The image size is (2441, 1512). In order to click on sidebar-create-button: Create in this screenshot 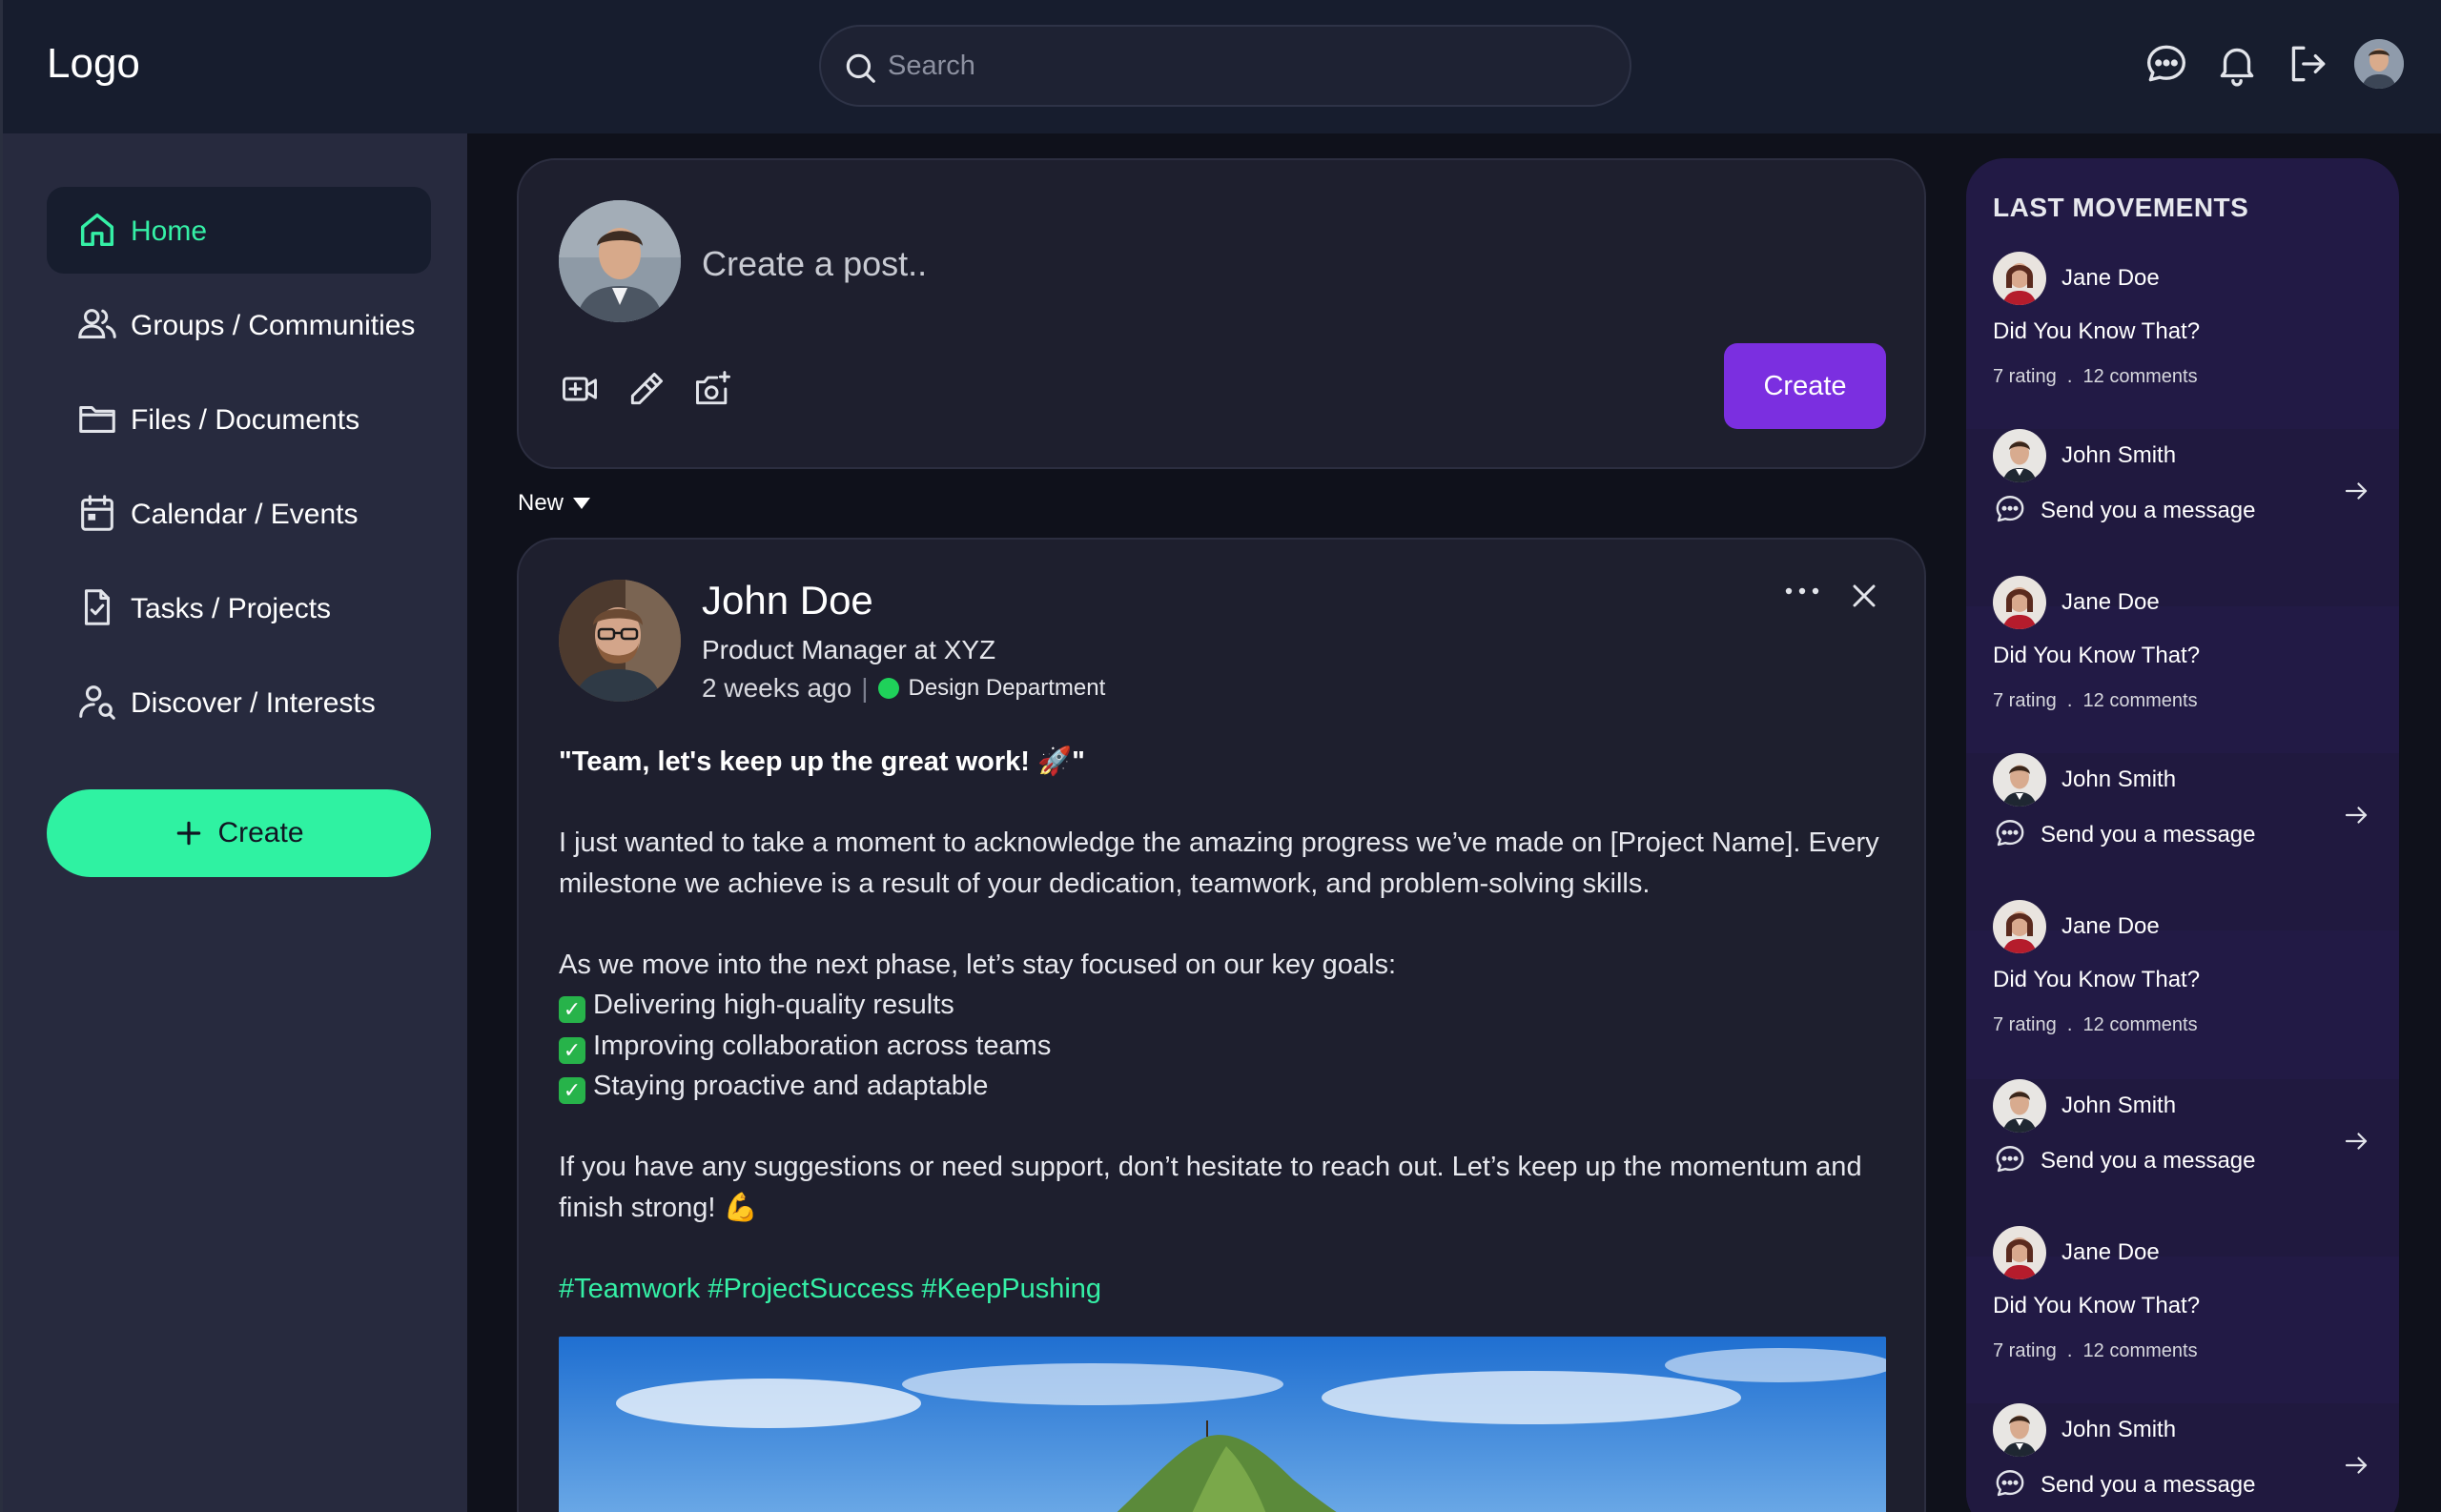, I will do `click(239, 833)`.